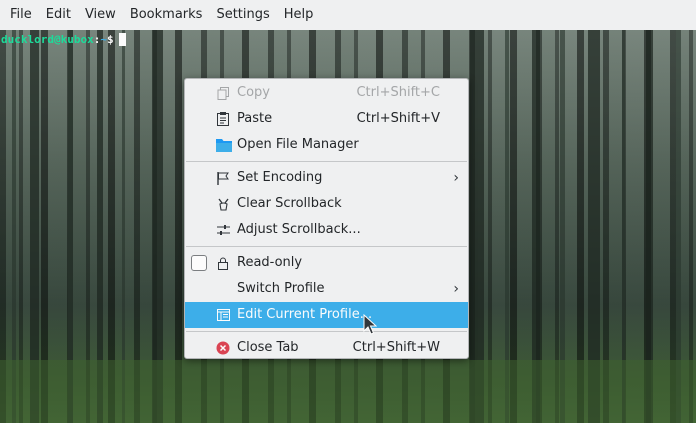 The width and height of the screenshot is (696, 423). What do you see at coordinates (223, 230) in the screenshot?
I see `sliders-icon` at bounding box center [223, 230].